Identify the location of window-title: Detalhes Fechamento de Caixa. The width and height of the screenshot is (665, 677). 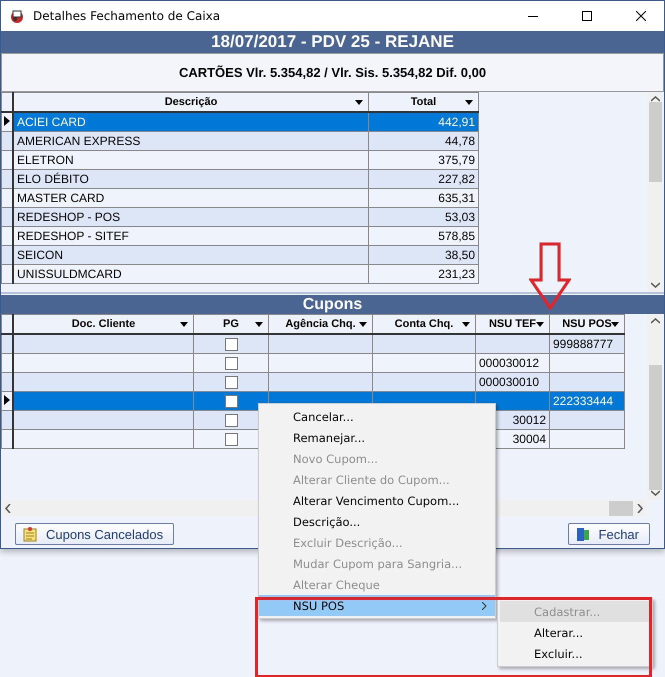
(127, 16).